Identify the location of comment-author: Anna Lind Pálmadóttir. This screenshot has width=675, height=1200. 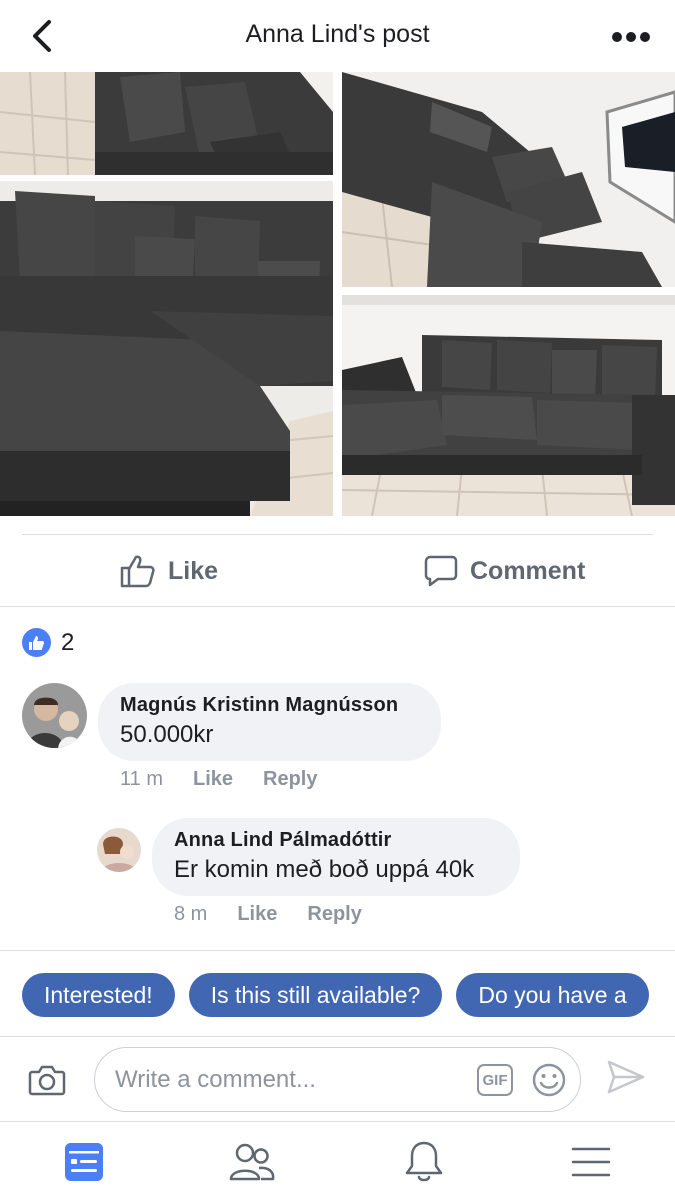
(336, 840).